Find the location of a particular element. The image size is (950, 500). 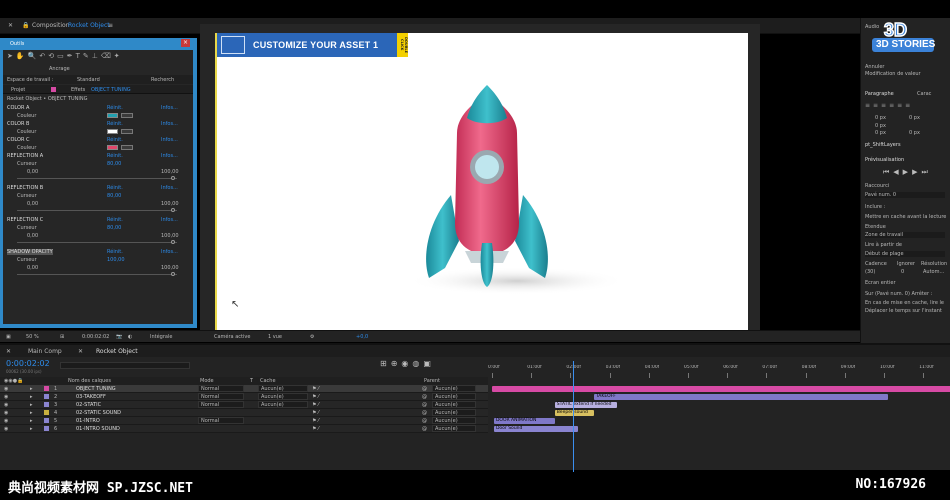

playback-controls: ⏮◀▶▶⏭ is located at coordinates (907, 172).